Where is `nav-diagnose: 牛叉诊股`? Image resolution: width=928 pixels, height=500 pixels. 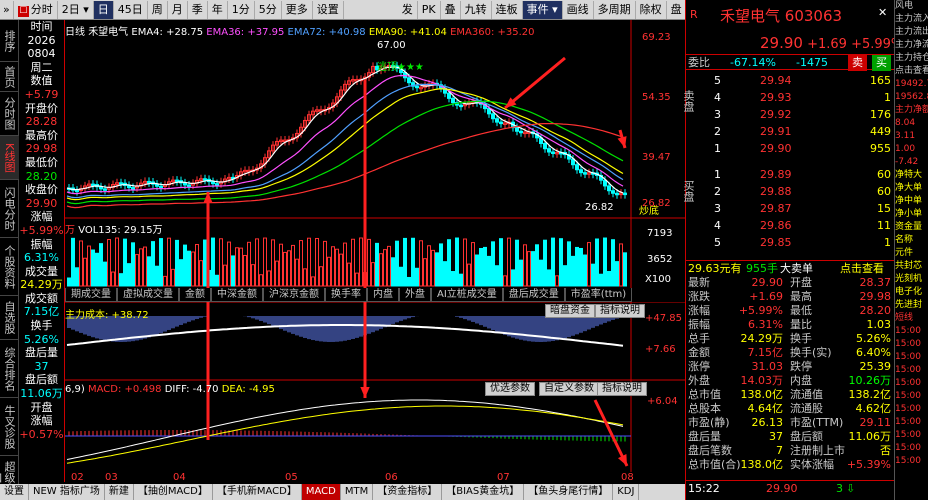 nav-diagnose: 牛叉诊股 is located at coordinates (9, 427).